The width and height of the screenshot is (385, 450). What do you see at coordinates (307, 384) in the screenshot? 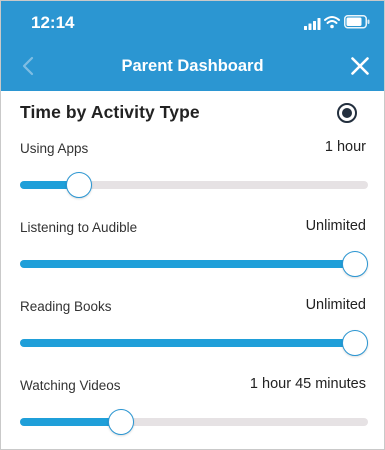
I see `activity-value: 1 hour 45 minutes` at bounding box center [307, 384].